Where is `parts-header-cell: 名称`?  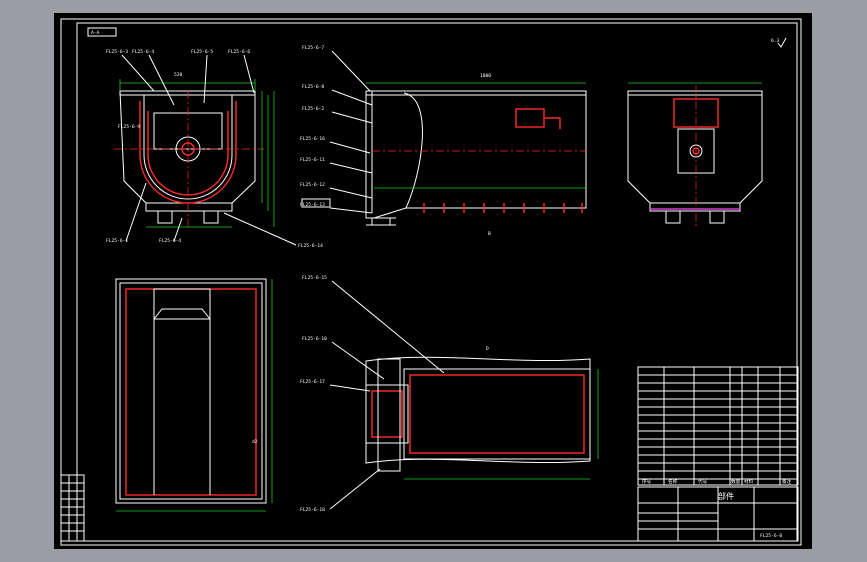
parts-header-cell: 名称 is located at coordinates (673, 481).